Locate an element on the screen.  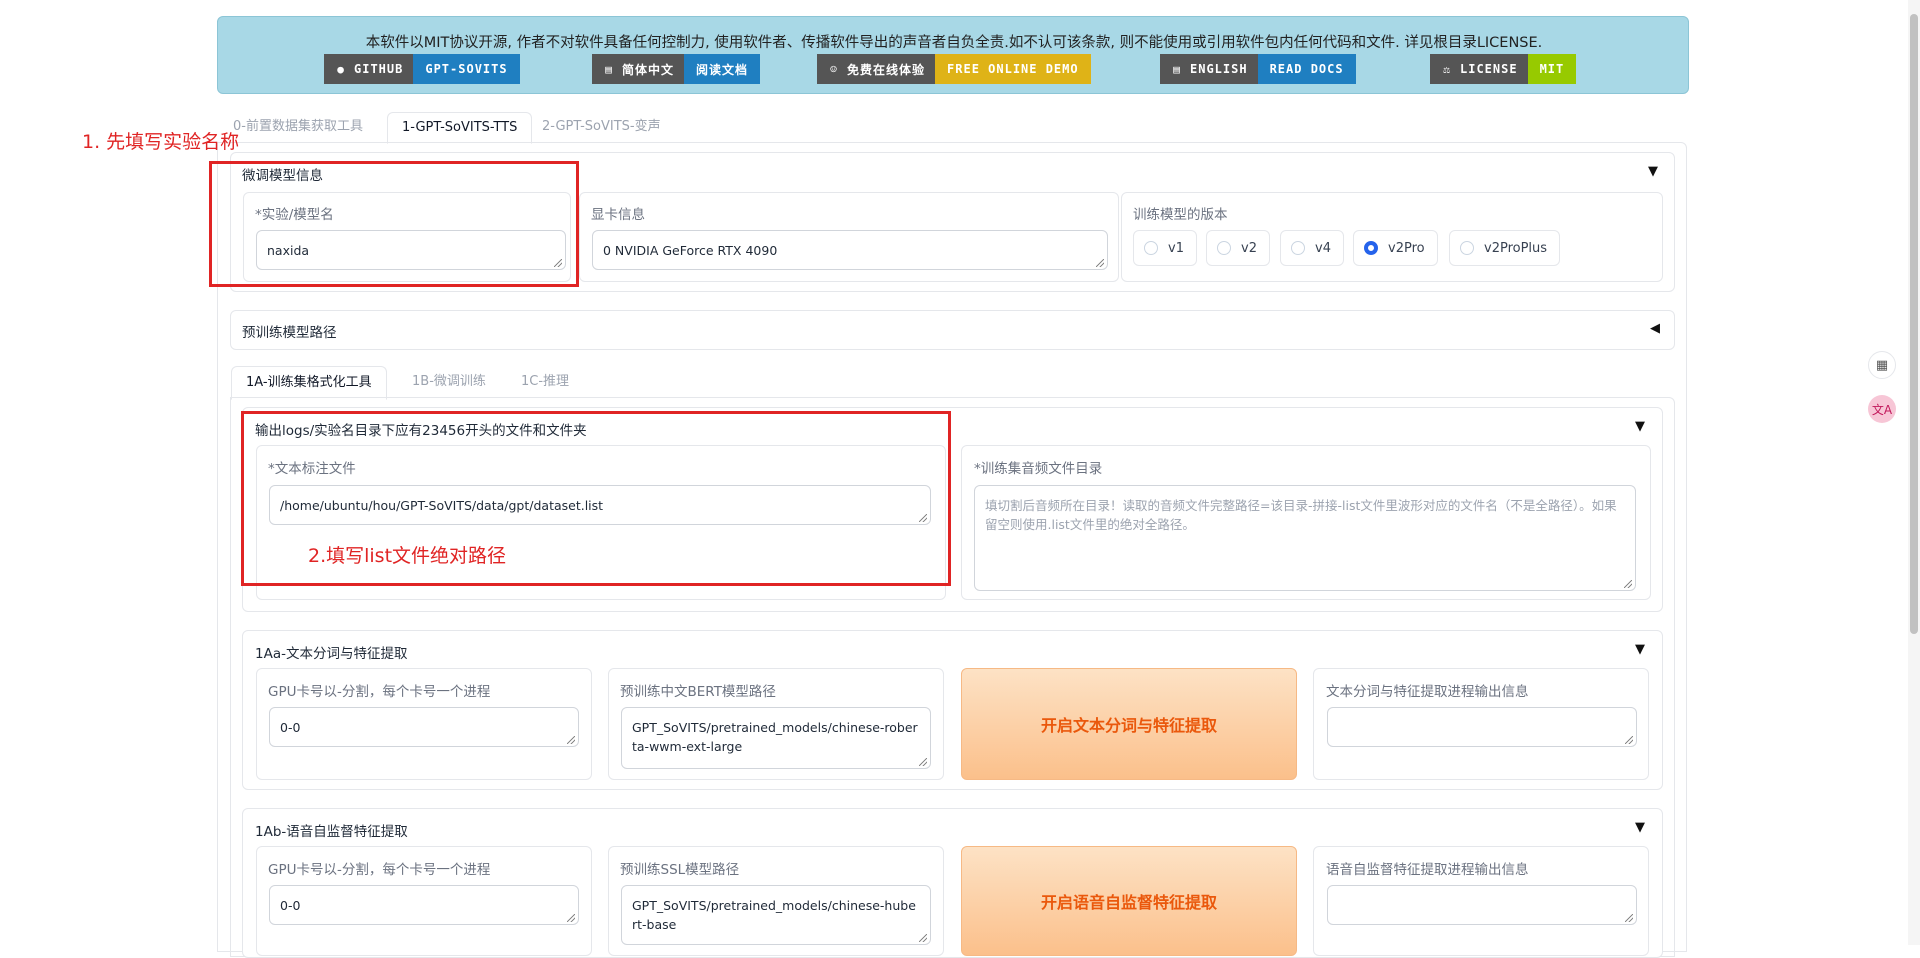
ssl-path-label: 预训练SSL模型路径 is located at coordinates (680, 870).